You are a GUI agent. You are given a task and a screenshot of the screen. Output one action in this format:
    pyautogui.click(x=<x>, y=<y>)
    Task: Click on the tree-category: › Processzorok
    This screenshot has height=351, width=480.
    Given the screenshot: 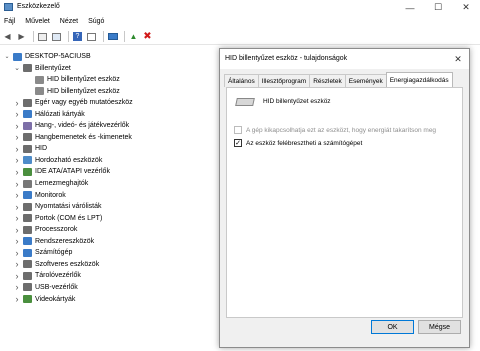 What is the action you would take?
    pyautogui.click(x=45, y=229)
    